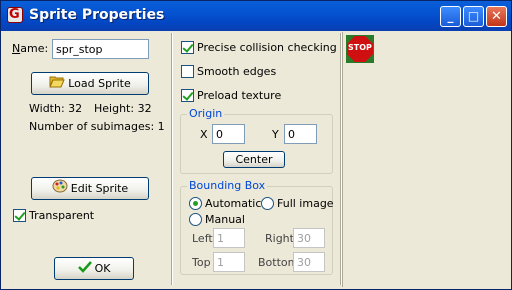 Image resolution: width=512 pixels, height=290 pixels. I want to click on subimages-text: Number of subimages: 1, so click(97, 126).